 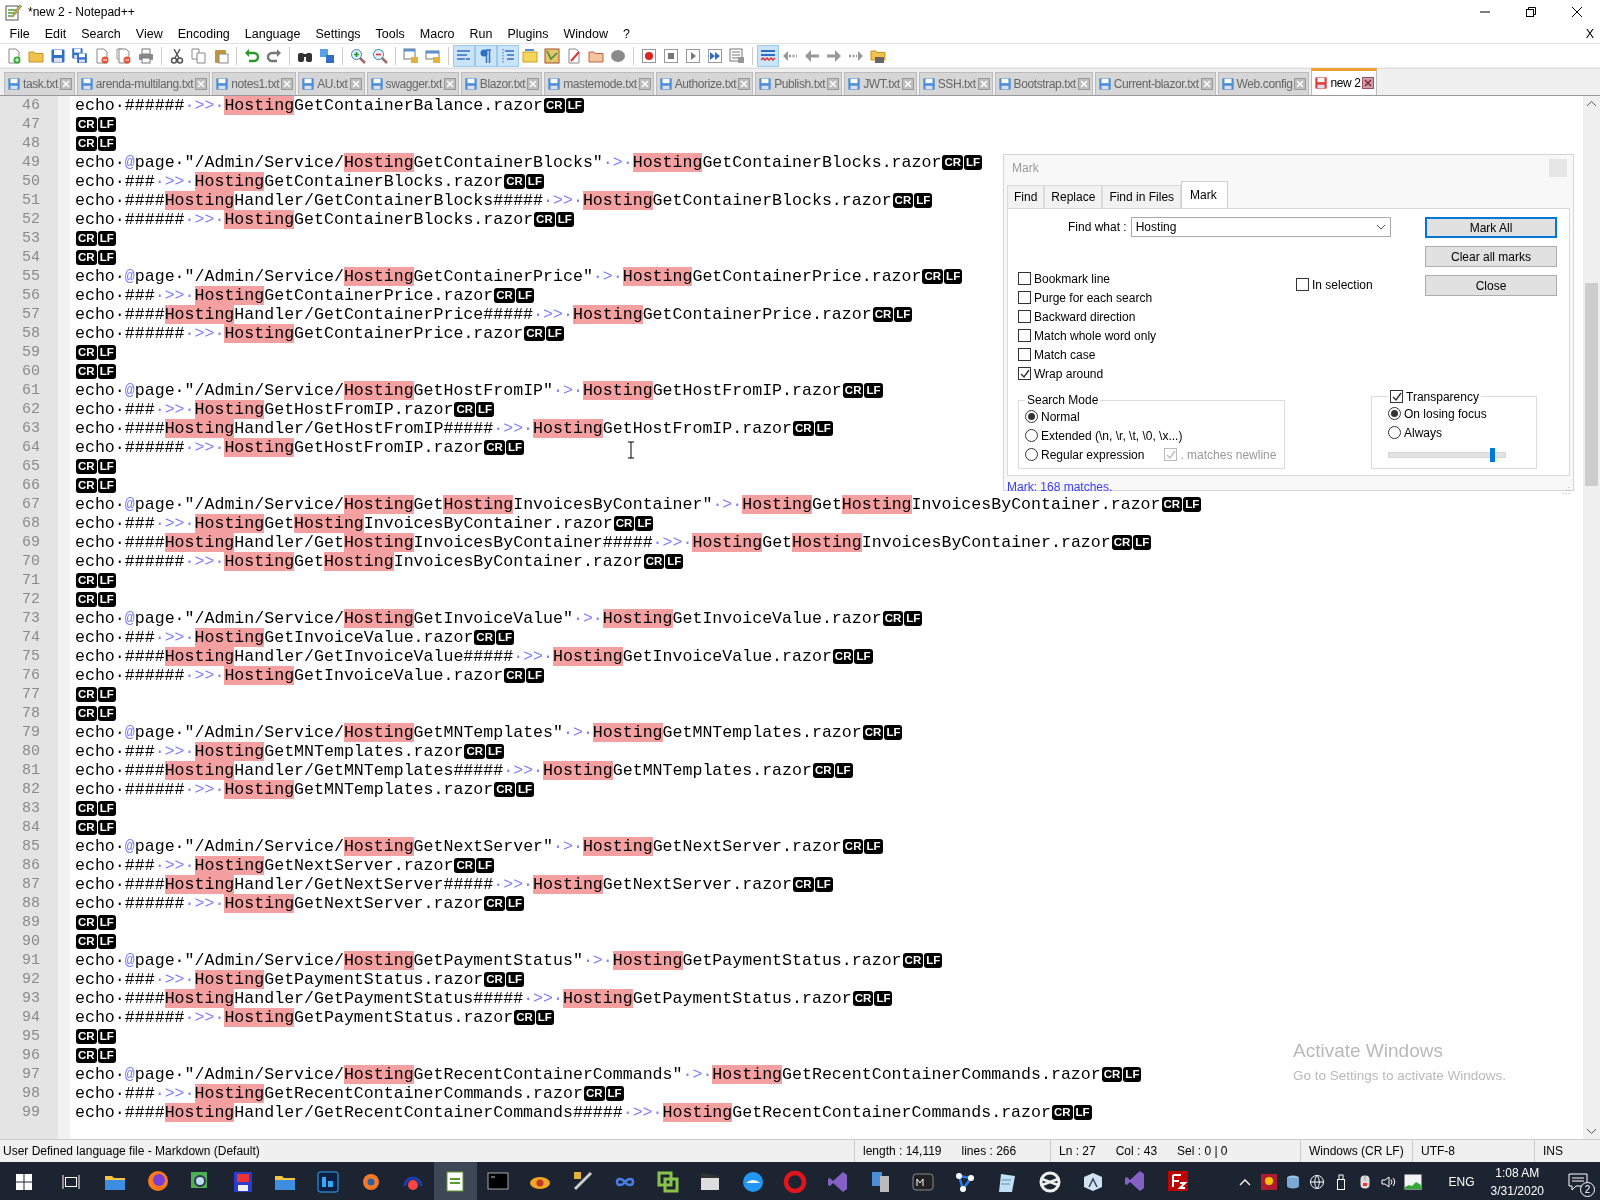 What do you see at coordinates (1202, 1151) in the screenshot?
I see `status-text: Sel : 0 | 0` at bounding box center [1202, 1151].